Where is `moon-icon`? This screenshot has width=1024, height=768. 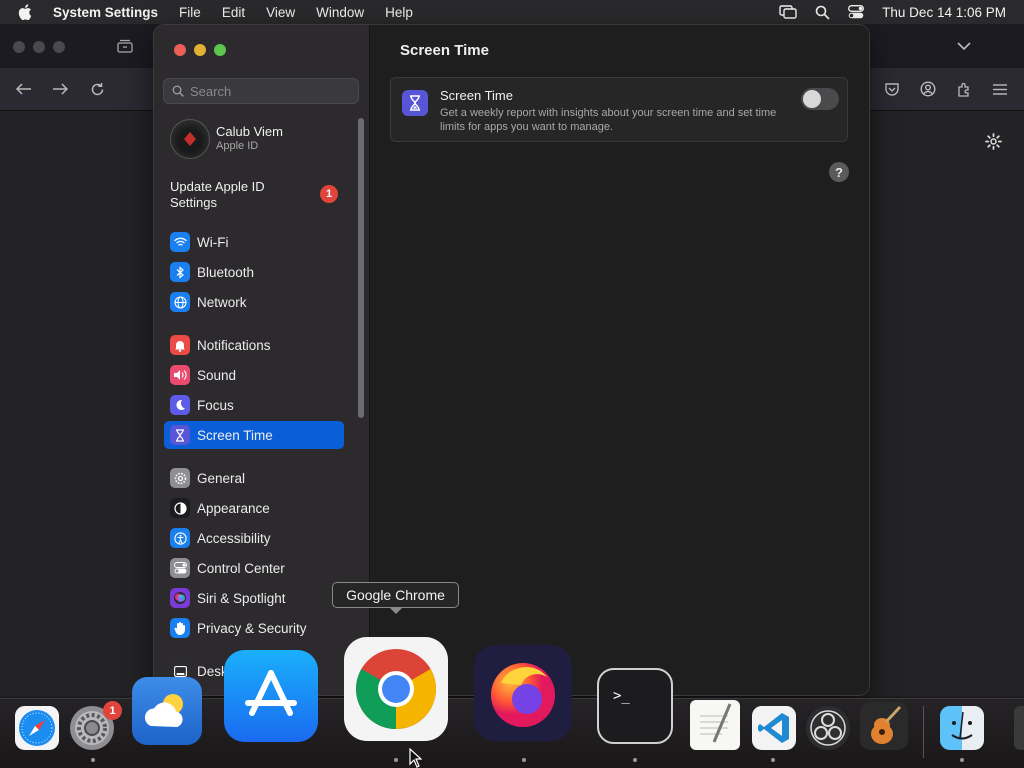
moon-icon is located at coordinates (180, 405).